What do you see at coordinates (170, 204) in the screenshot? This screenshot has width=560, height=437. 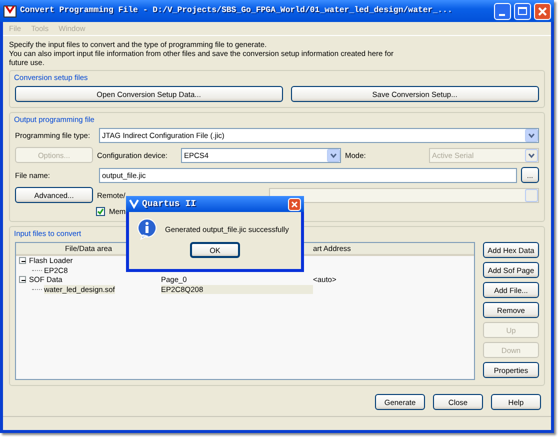 I see `dialog-title: Quartus II` at bounding box center [170, 204].